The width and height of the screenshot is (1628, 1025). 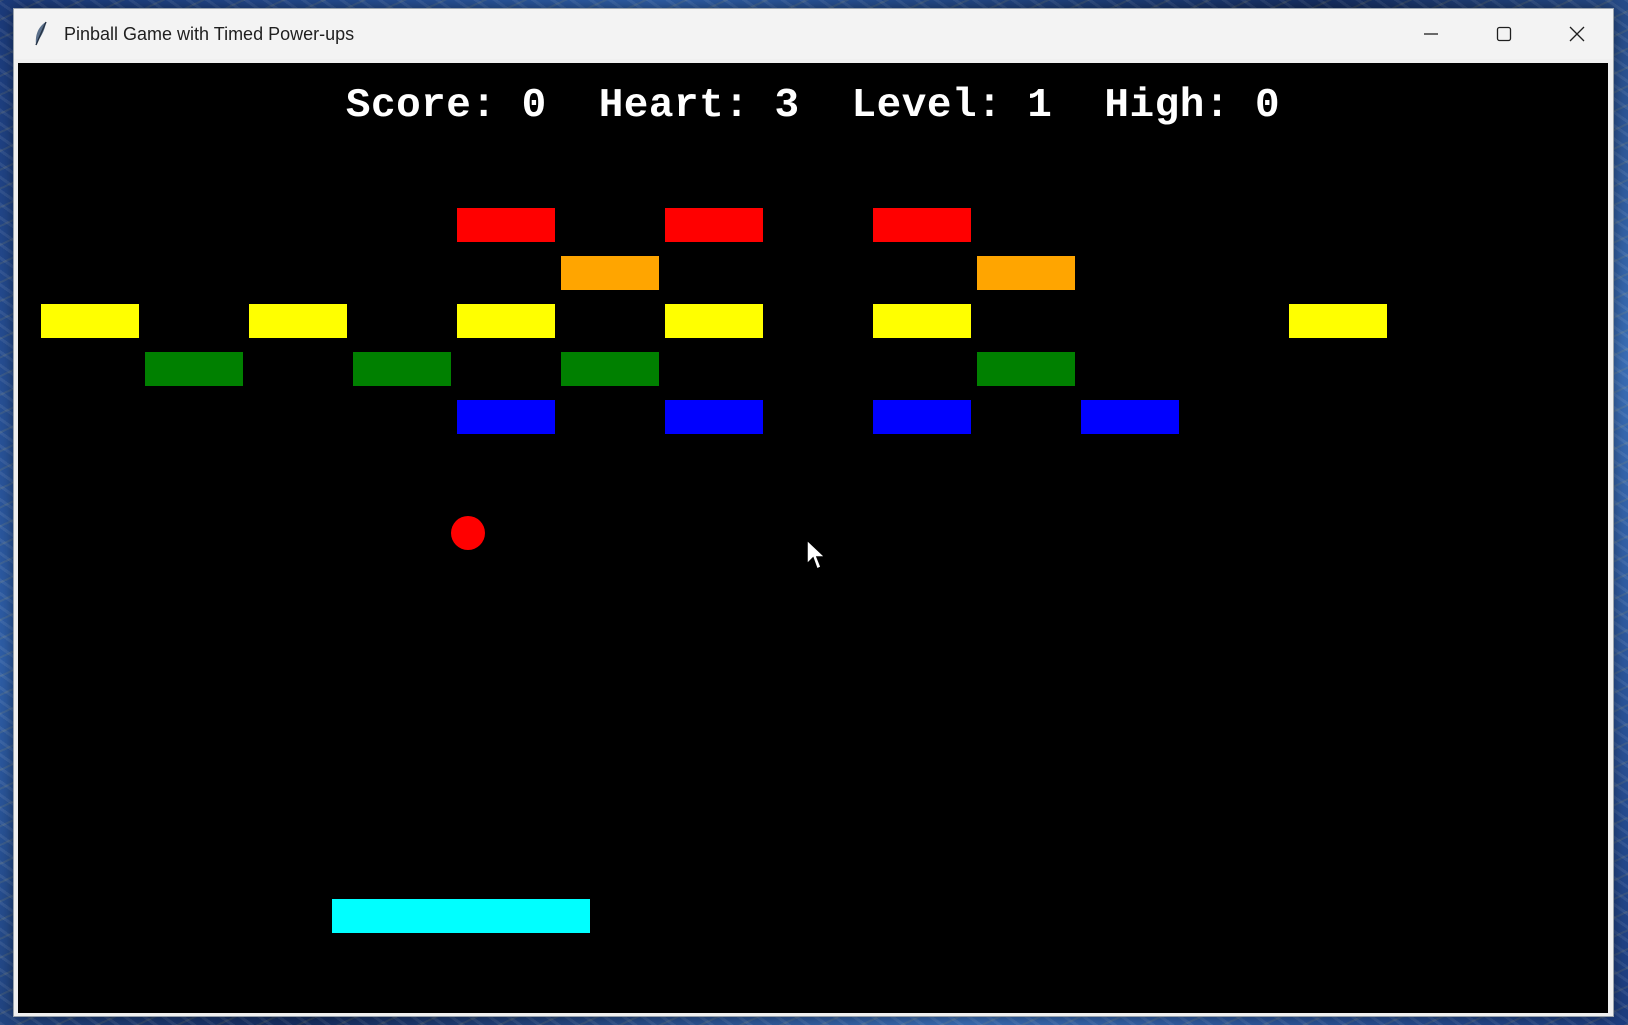 I want to click on score-label: Score:, so click(x=421, y=106).